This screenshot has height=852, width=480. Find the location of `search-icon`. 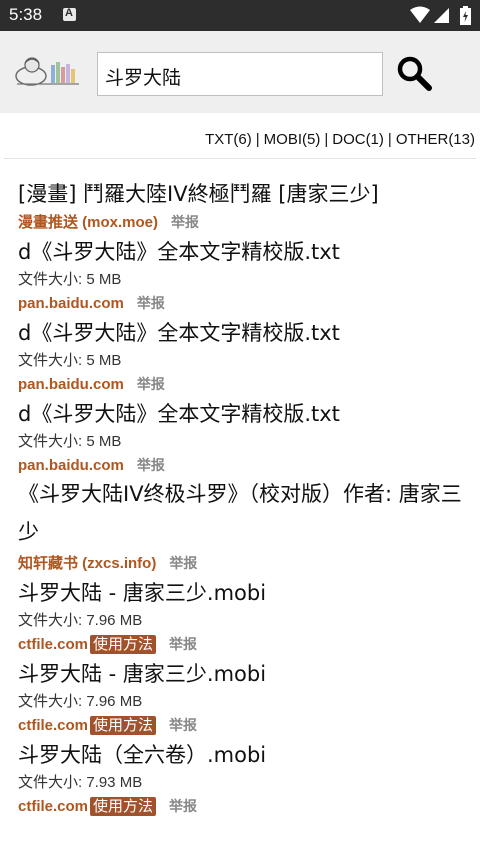

search-icon is located at coordinates (414, 73).